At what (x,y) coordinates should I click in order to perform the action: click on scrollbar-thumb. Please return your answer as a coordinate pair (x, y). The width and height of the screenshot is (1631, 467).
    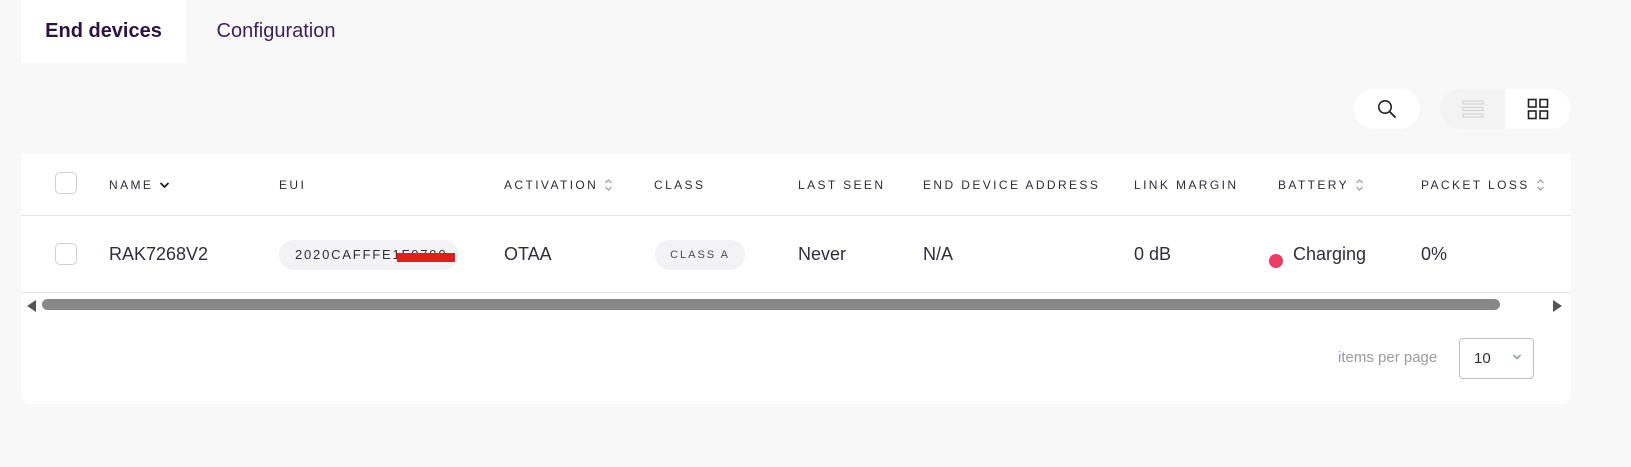
    Looking at the image, I should click on (771, 304).